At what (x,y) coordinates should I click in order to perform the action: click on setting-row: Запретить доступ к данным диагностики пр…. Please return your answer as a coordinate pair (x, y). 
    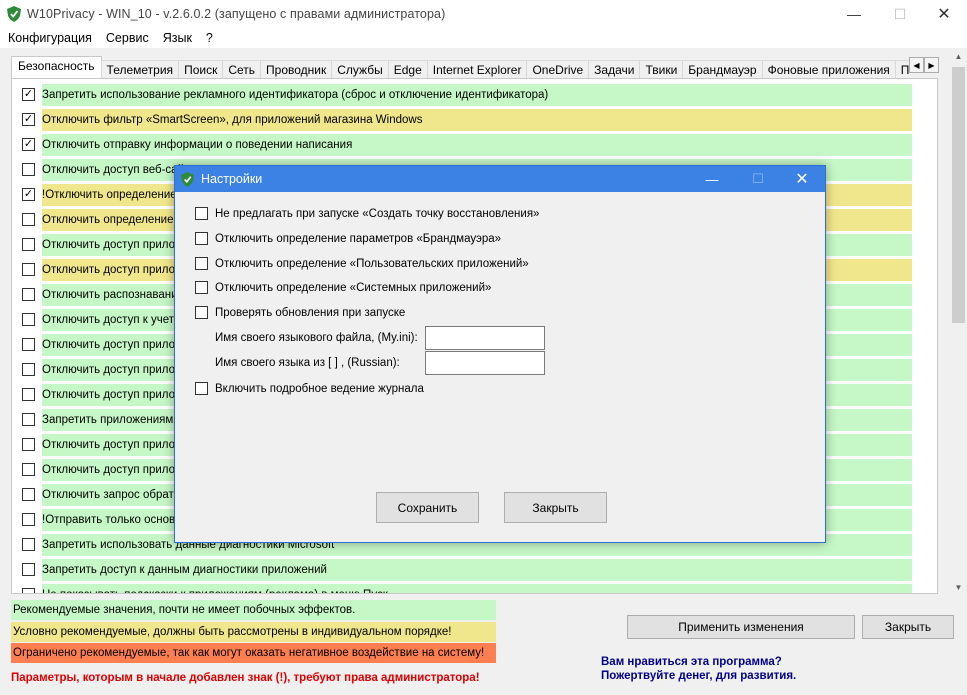
    Looking at the image, I should click on (462, 570).